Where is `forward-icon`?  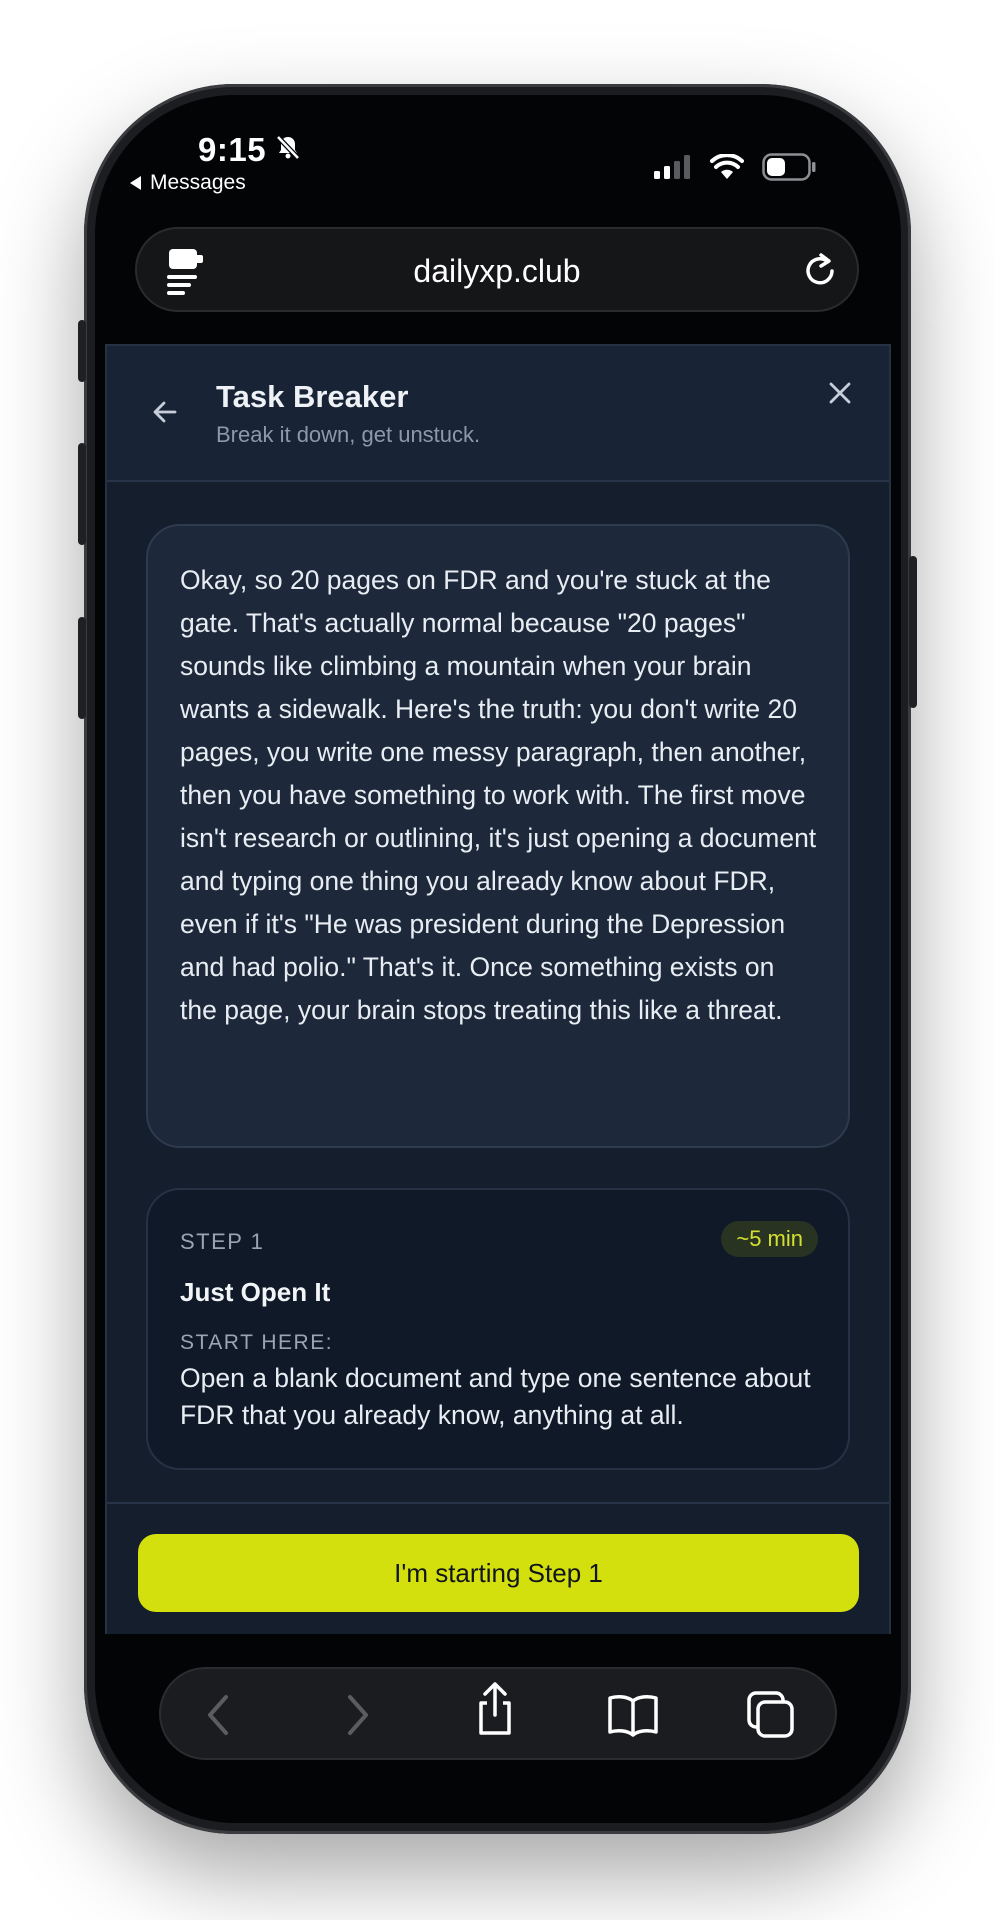
forward-icon is located at coordinates (357, 1715).